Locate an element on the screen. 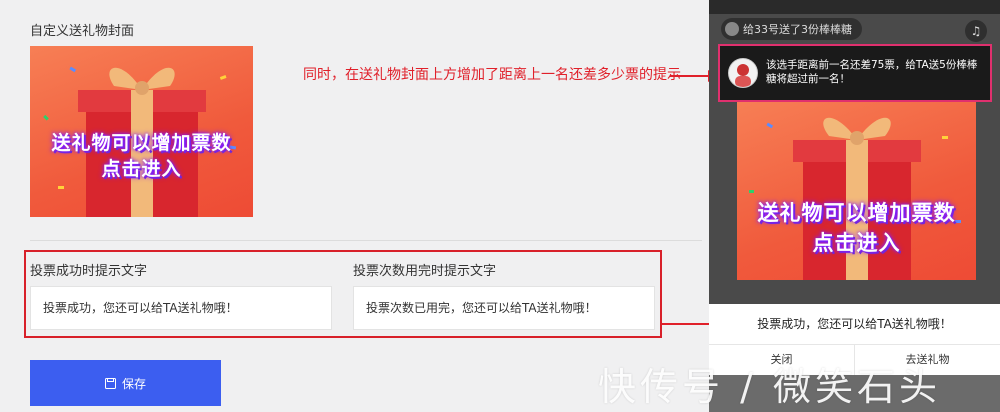 The image size is (1000, 412). exhausted-tip-label: 投票次数用完时提示文字 is located at coordinates (425, 271).